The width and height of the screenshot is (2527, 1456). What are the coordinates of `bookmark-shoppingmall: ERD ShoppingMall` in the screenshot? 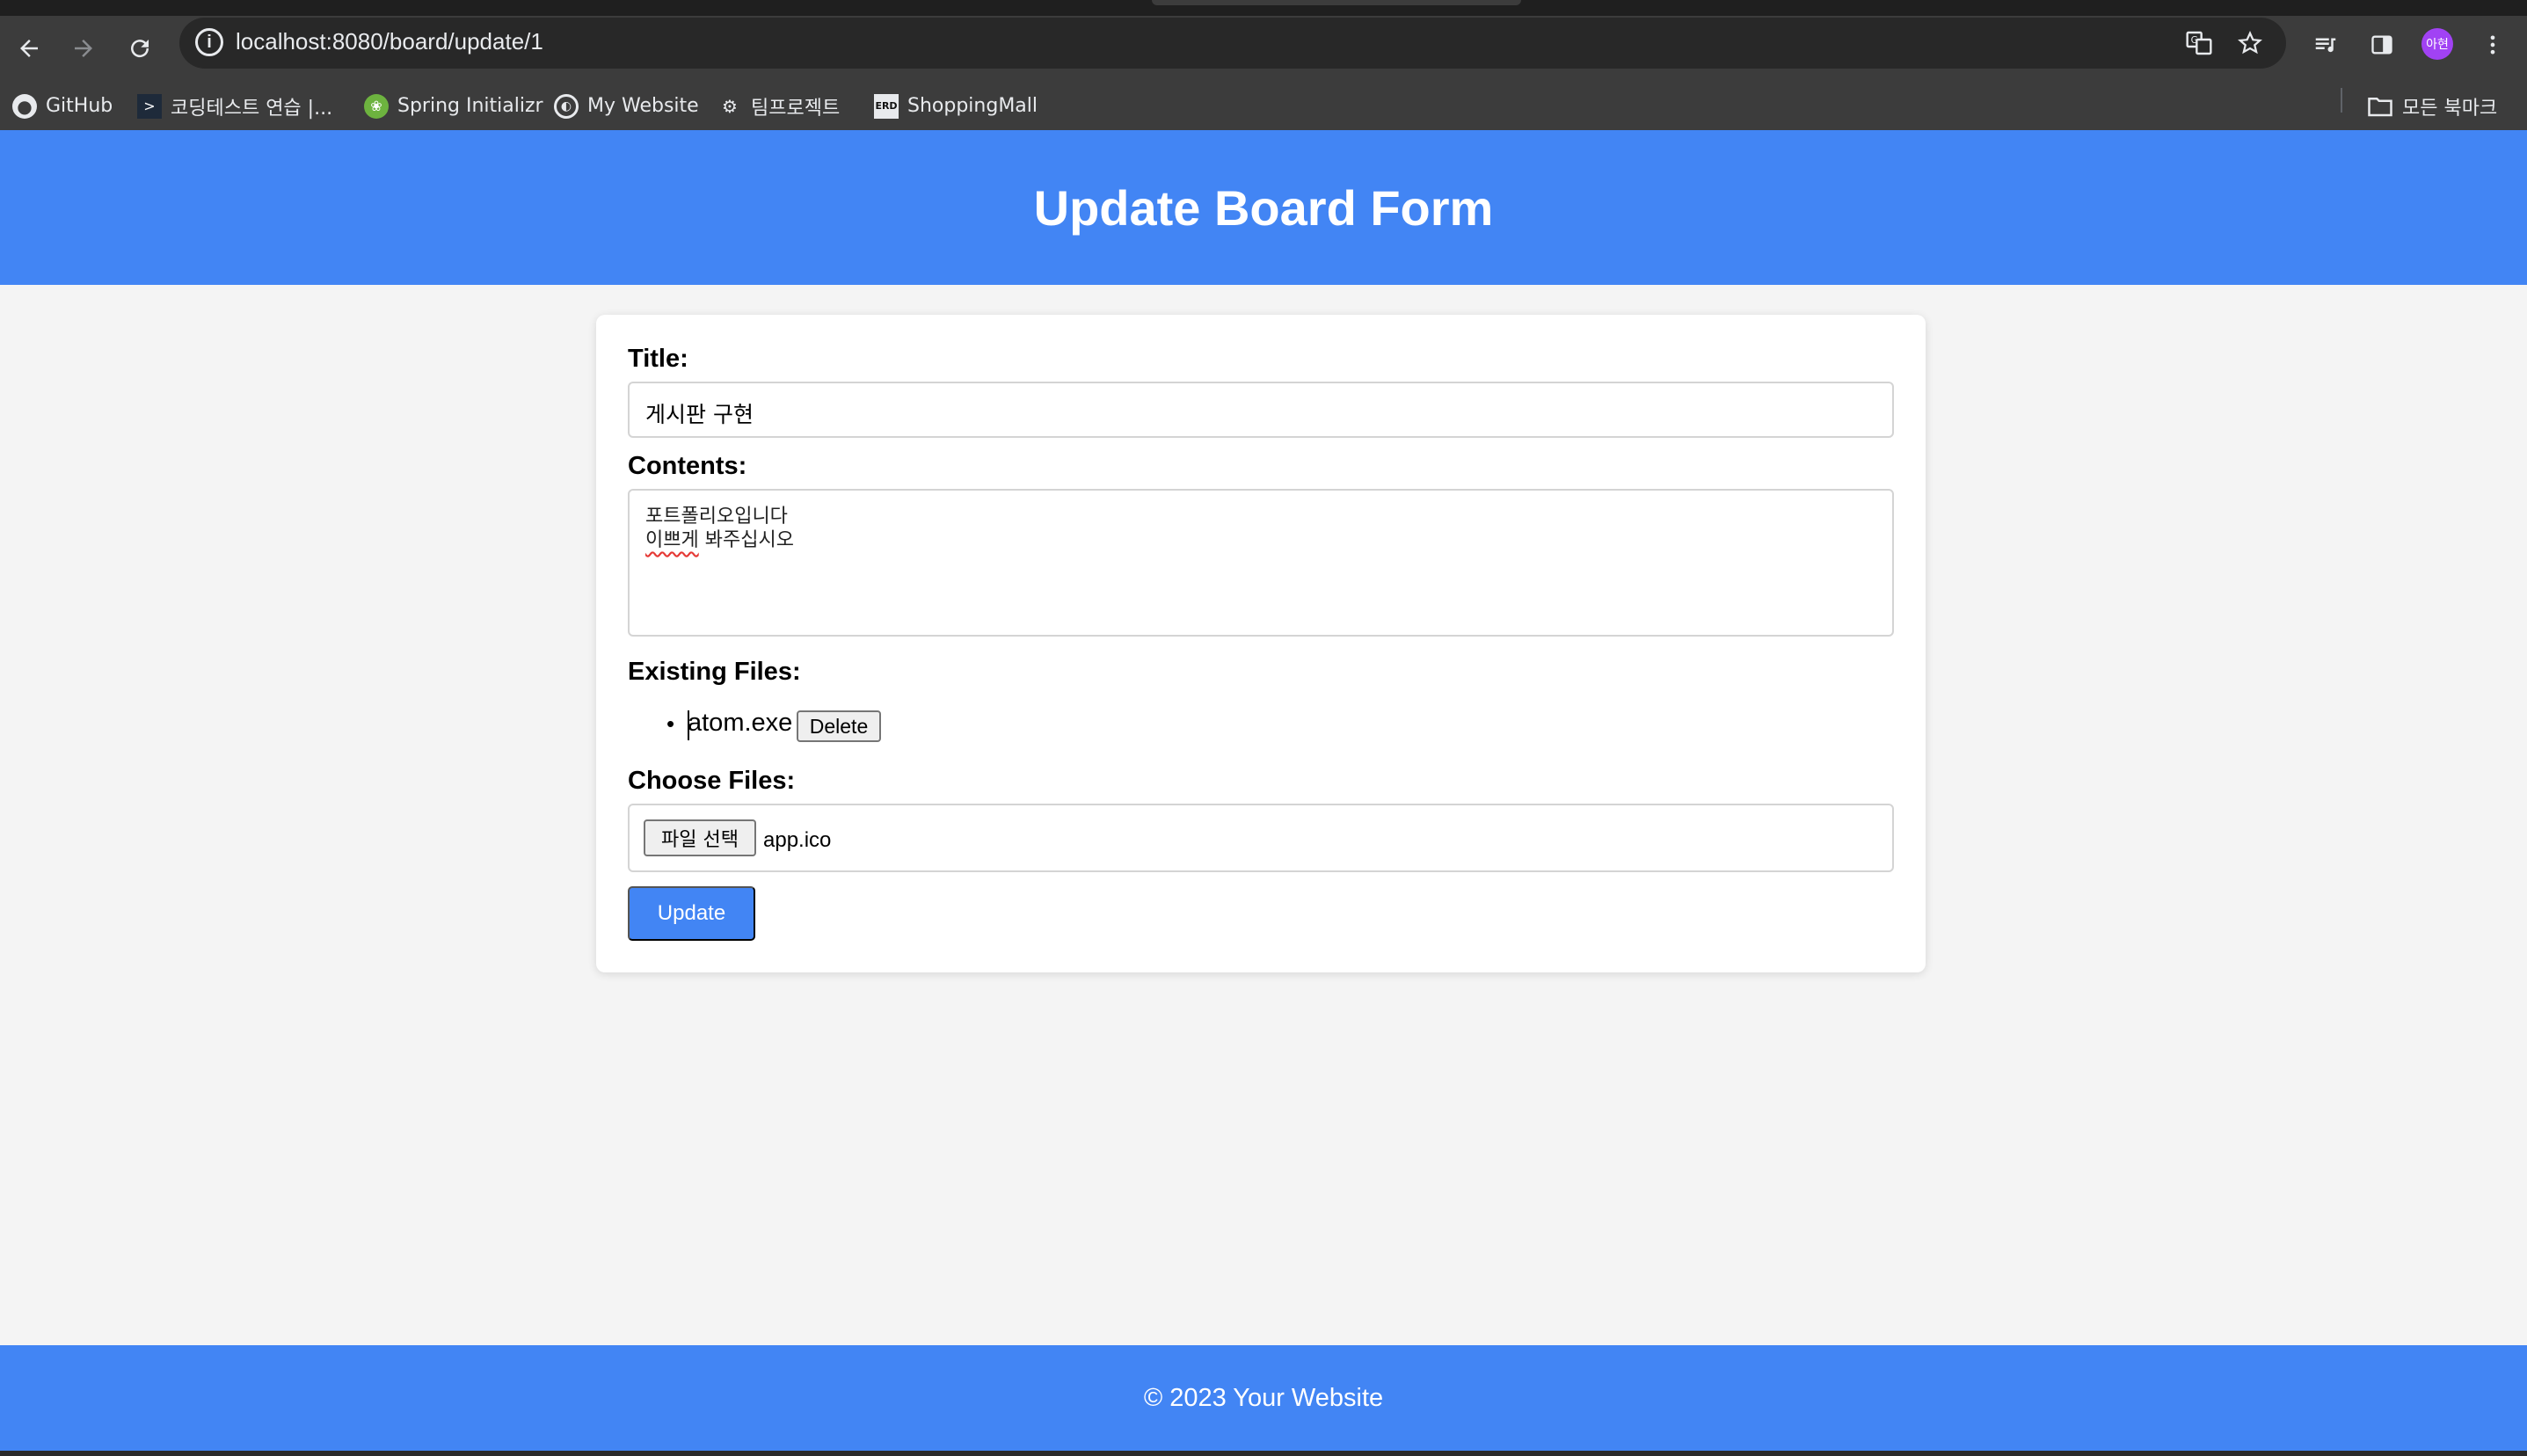 It's located at (956, 106).